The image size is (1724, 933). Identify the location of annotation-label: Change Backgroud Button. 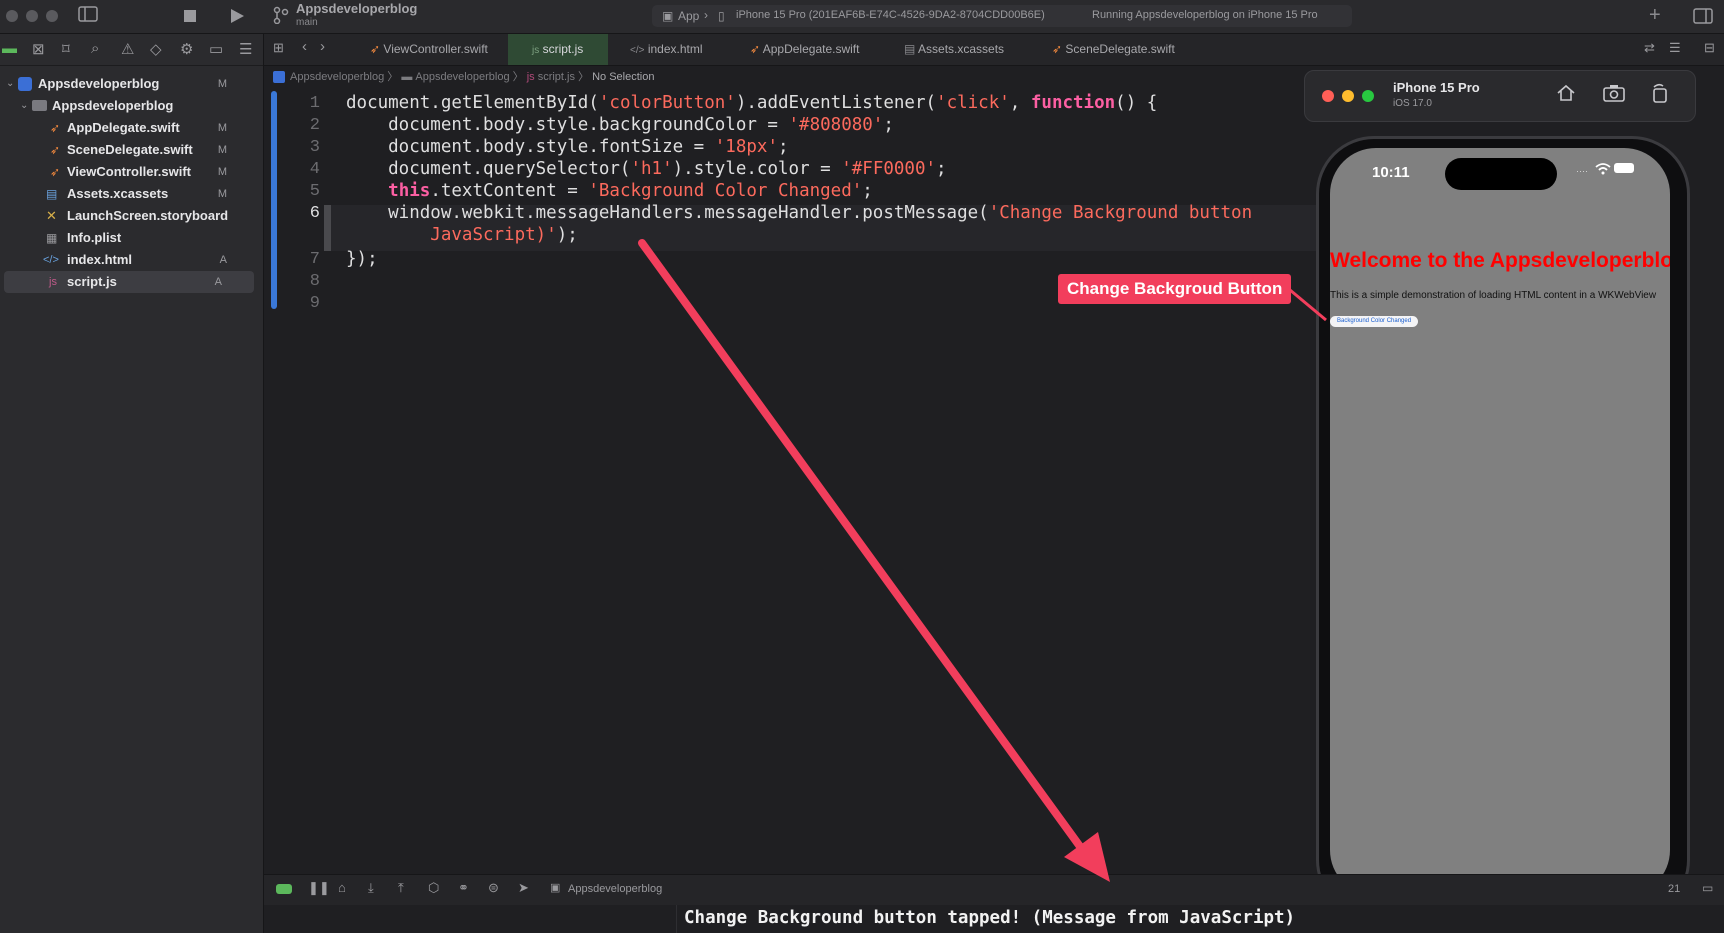
(1175, 289).